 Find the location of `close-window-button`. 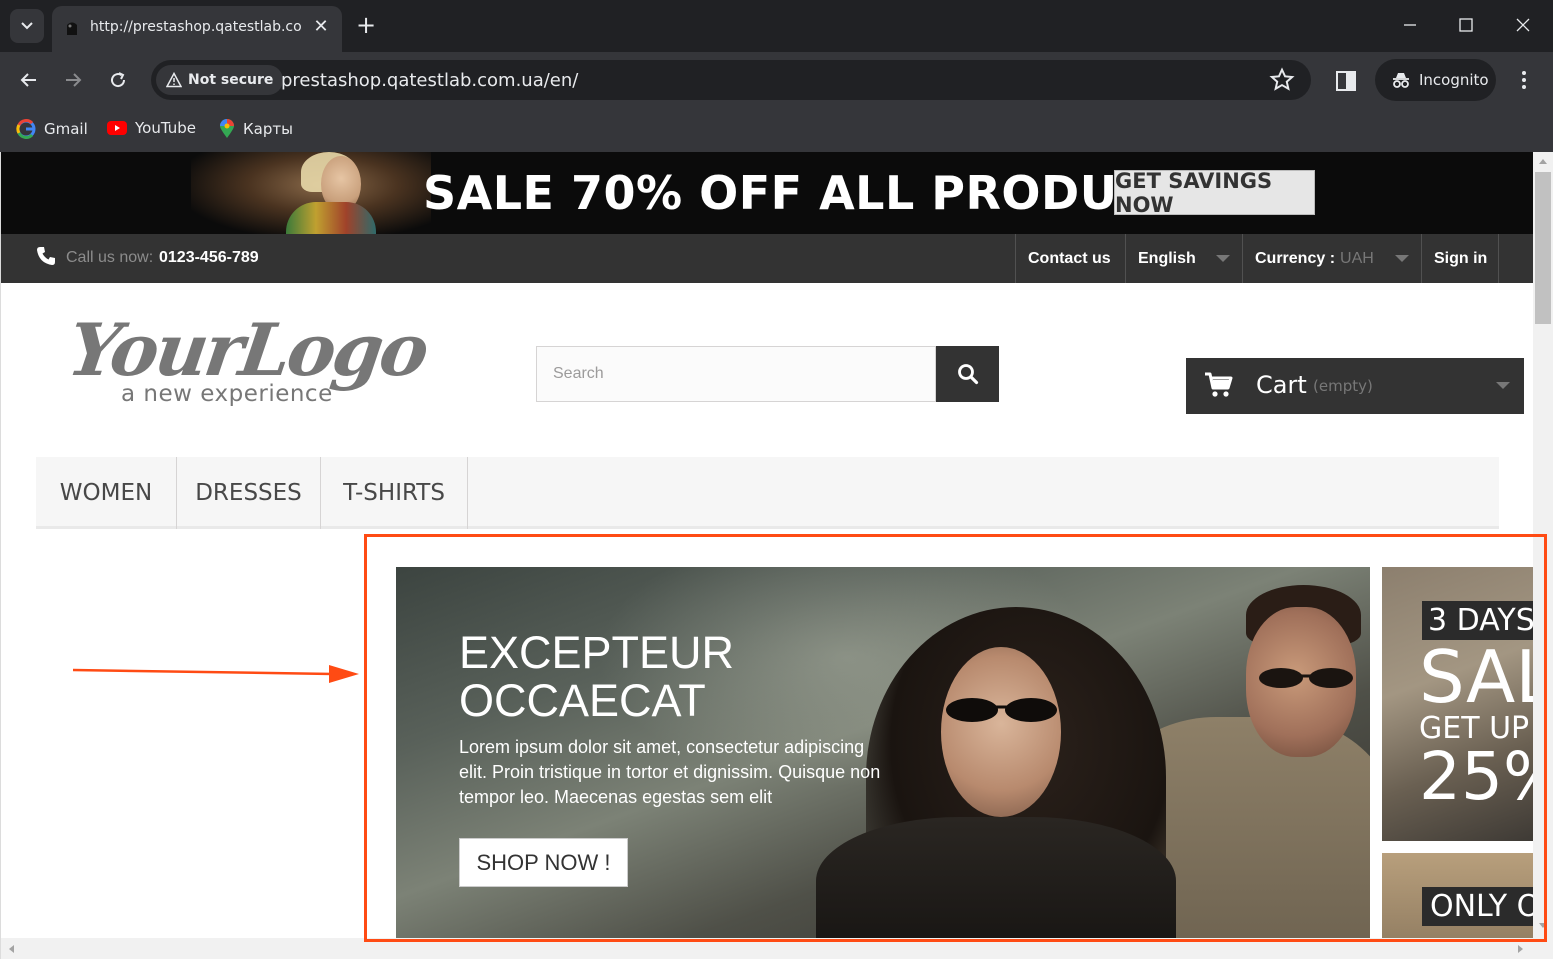

close-window-button is located at coordinates (1523, 25).